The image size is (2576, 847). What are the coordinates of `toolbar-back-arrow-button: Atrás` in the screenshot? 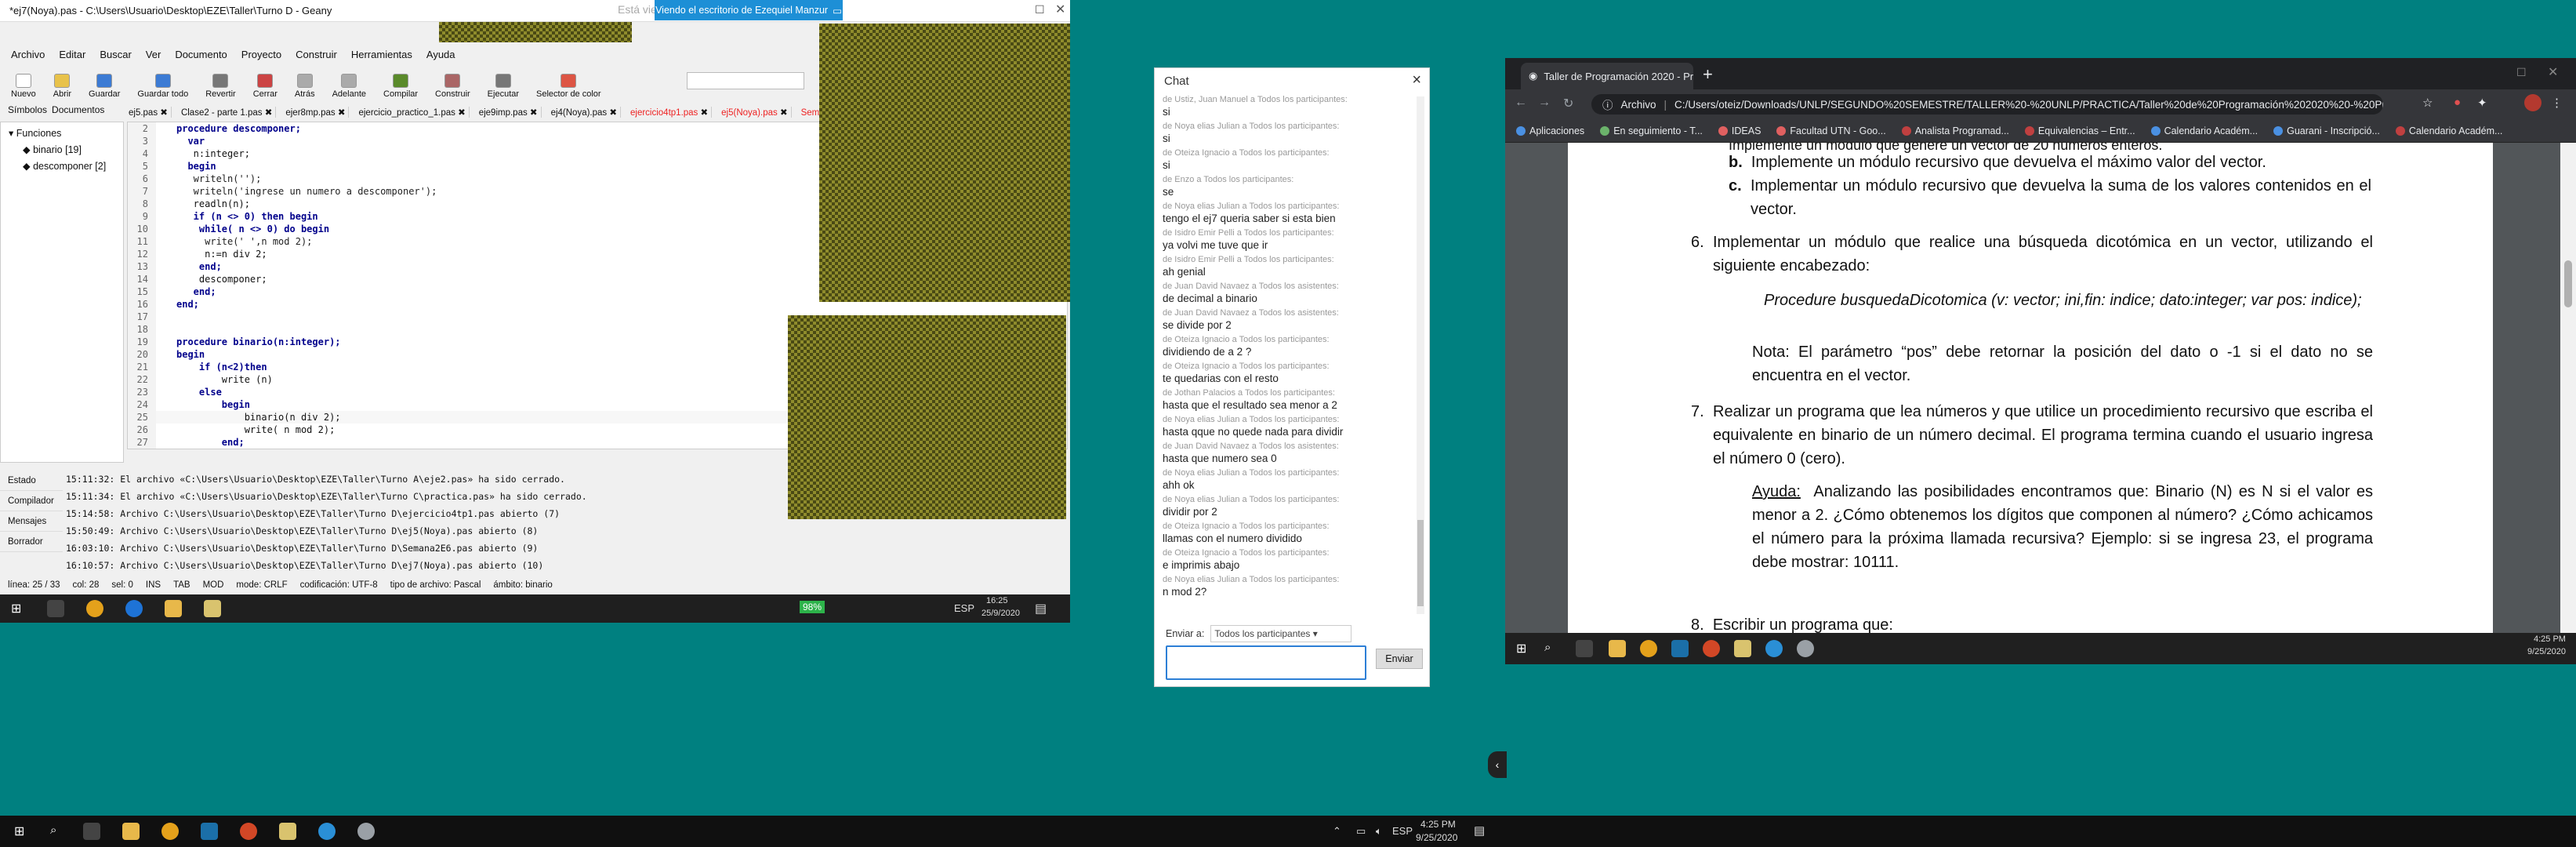 It's located at (305, 86).